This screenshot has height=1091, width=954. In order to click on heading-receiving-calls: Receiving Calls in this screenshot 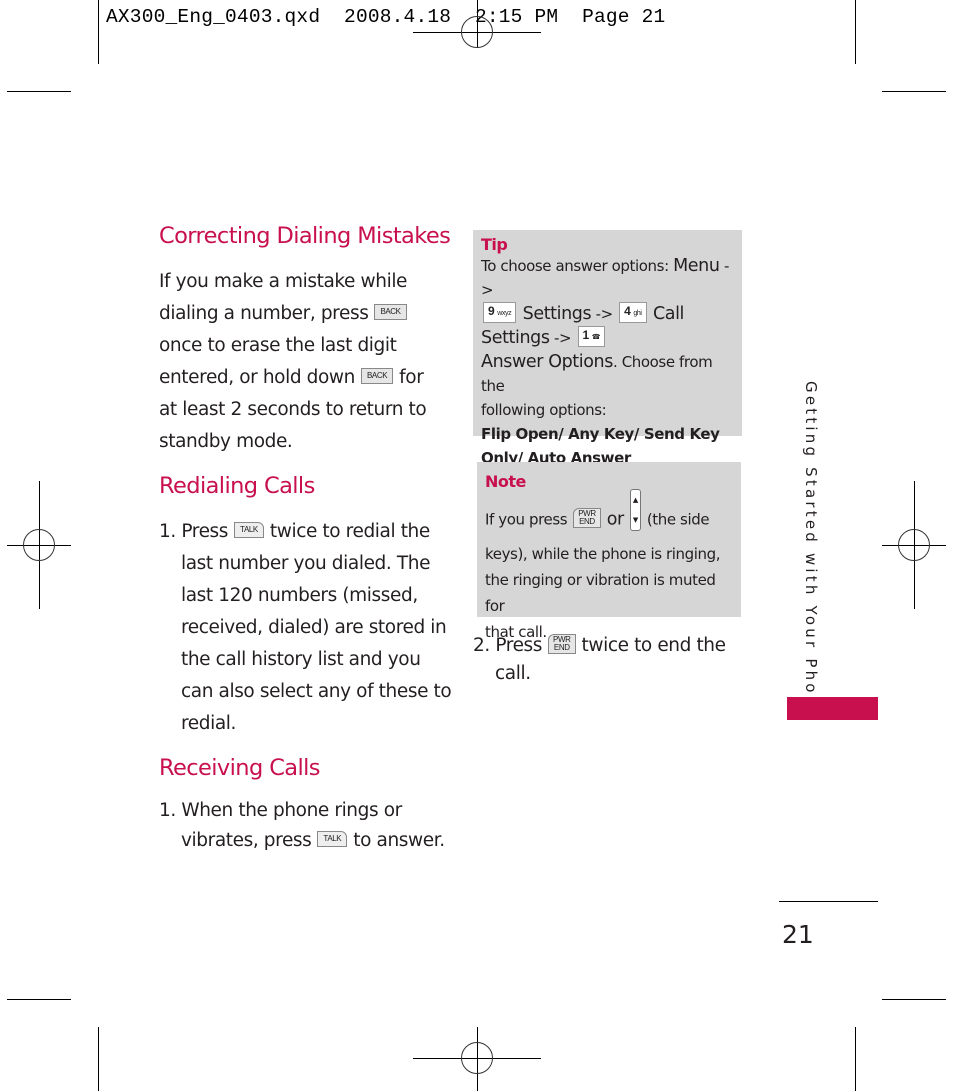, I will do `click(240, 768)`.